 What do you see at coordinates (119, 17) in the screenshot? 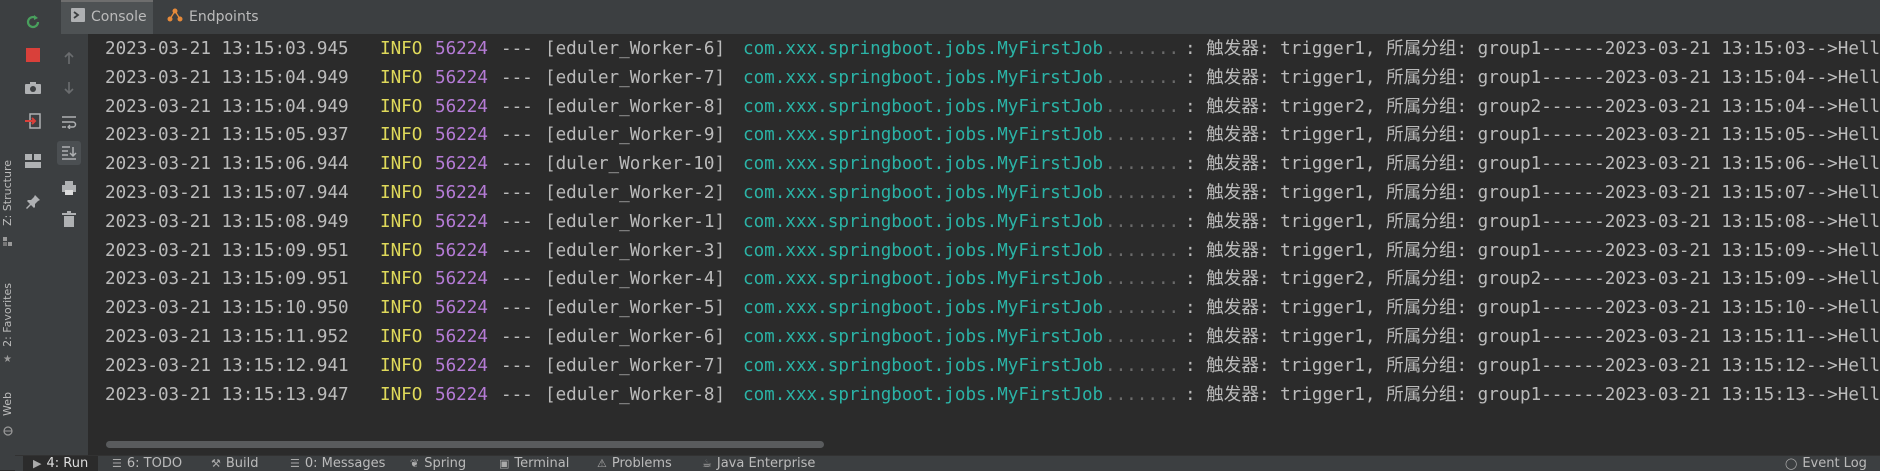
I see `tab-console-label: Console` at bounding box center [119, 17].